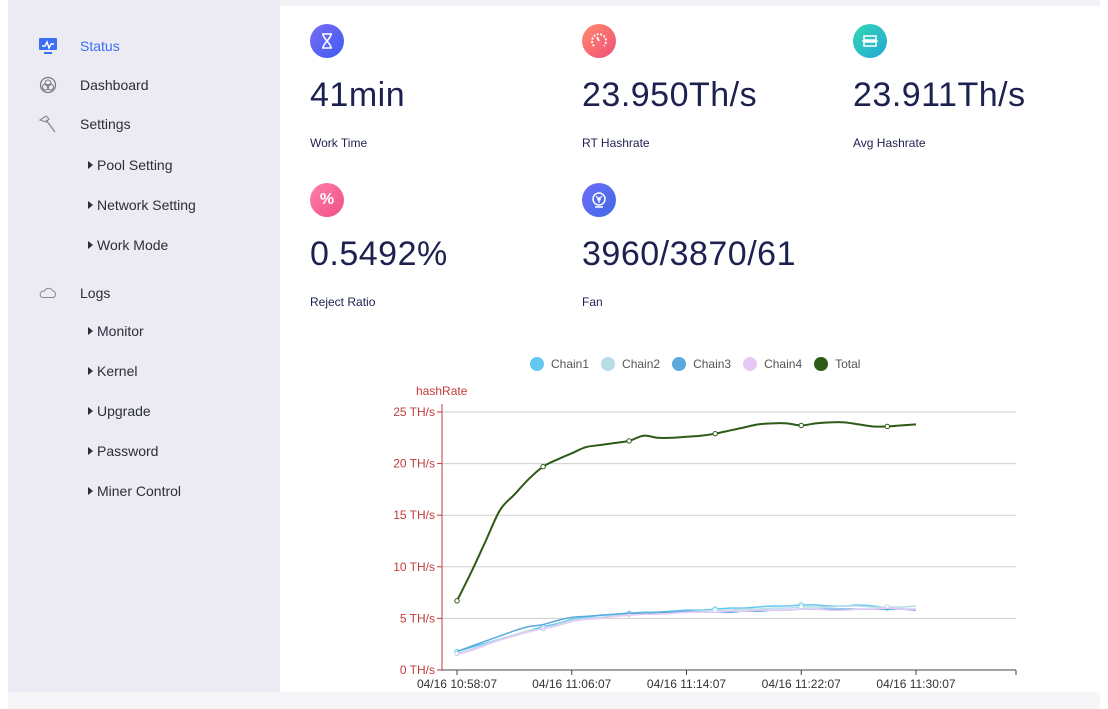 The width and height of the screenshot is (1108, 709). What do you see at coordinates (48, 293) in the screenshot?
I see `cloud-icon` at bounding box center [48, 293].